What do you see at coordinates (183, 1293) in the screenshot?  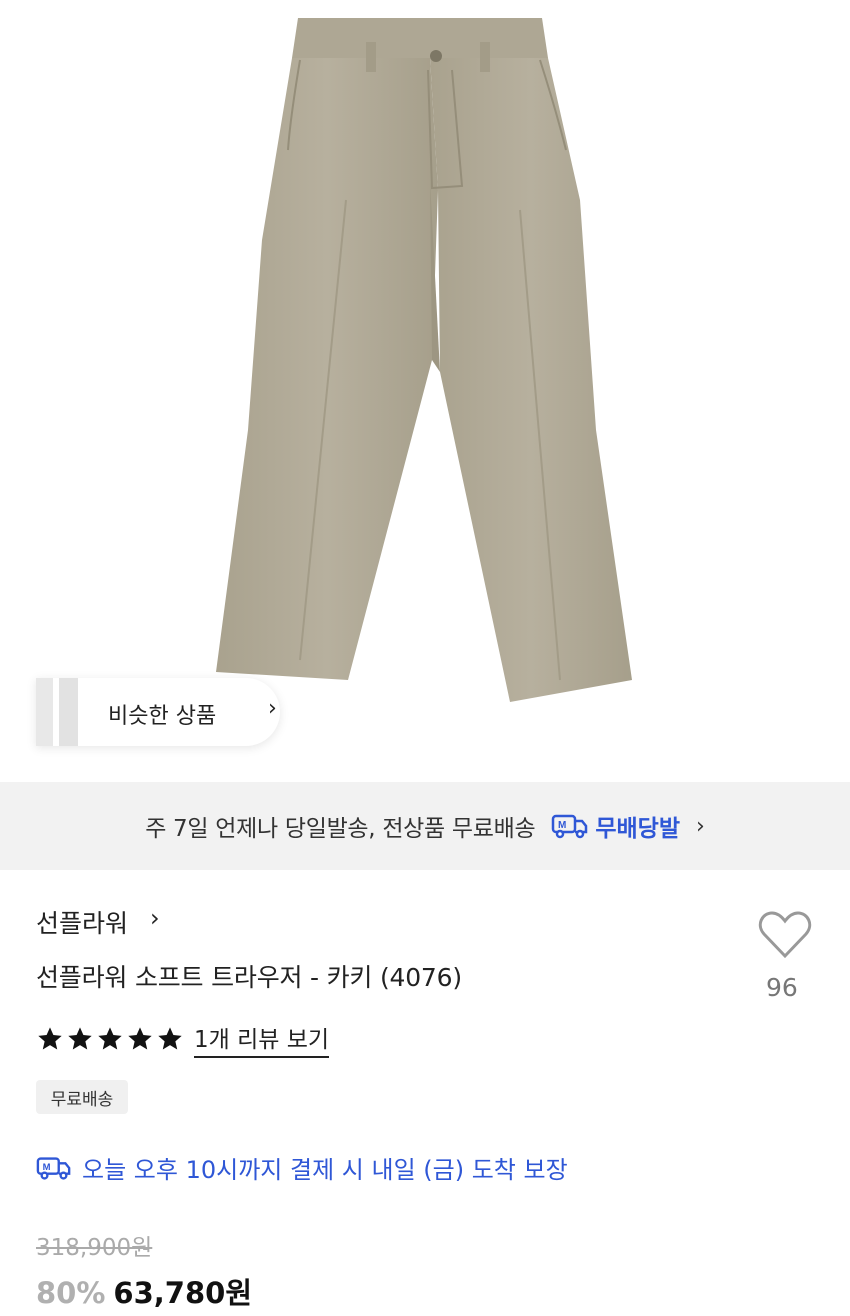 I see `final-price: 63,780원` at bounding box center [183, 1293].